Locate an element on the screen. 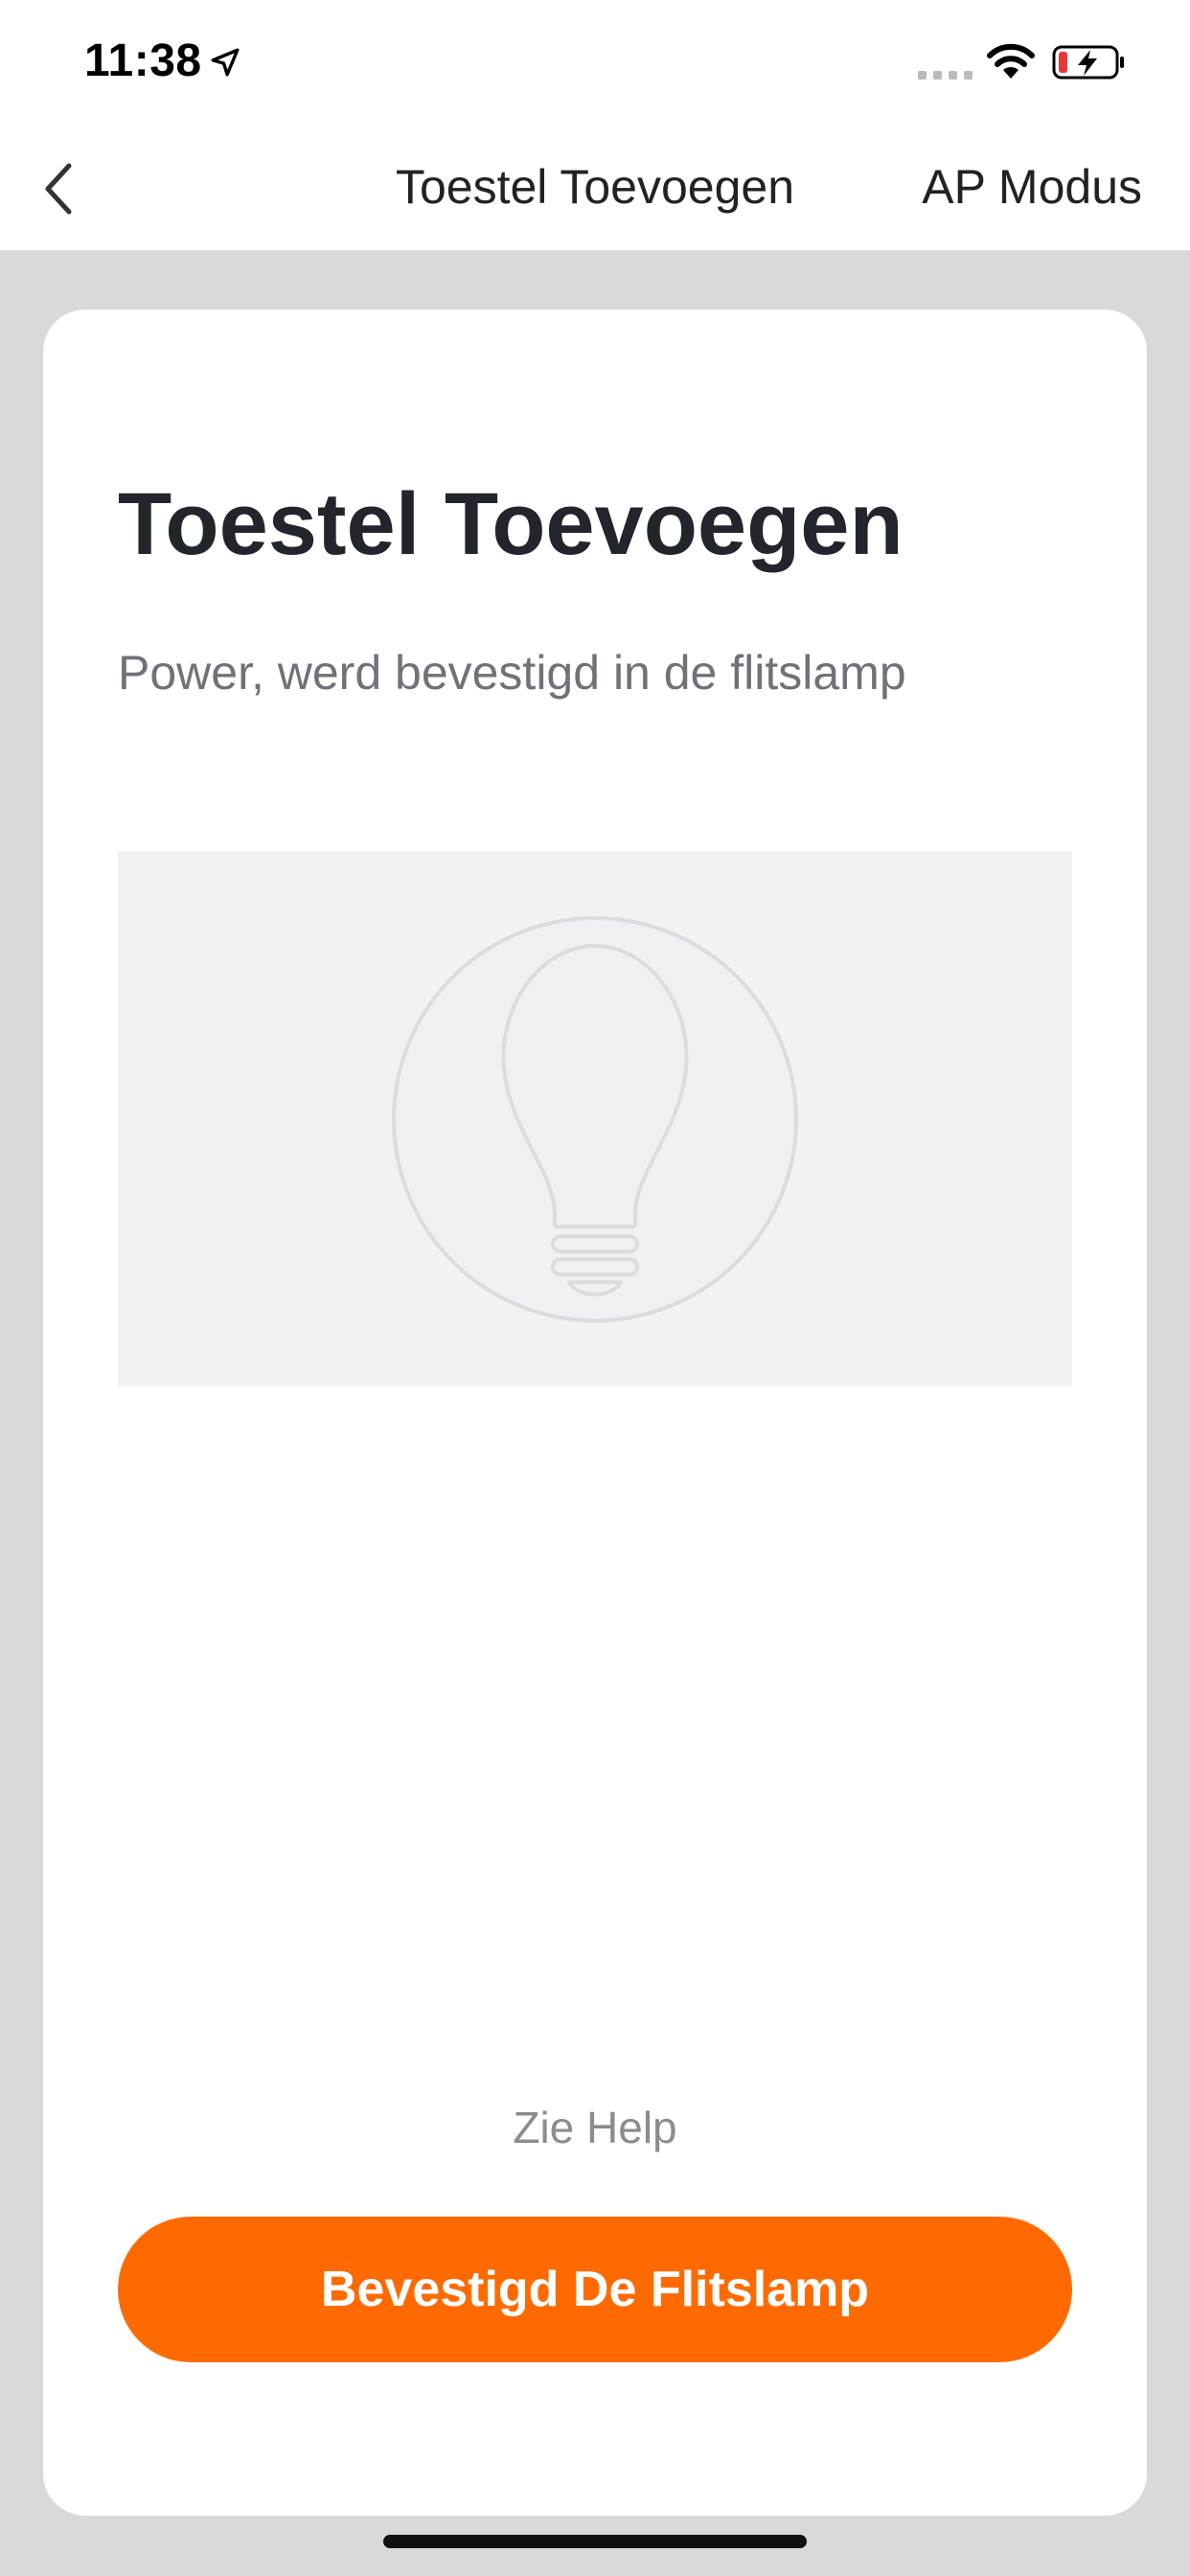  page-subtitle: Power, werd bevestigd in de flitslamp is located at coordinates (512, 673).